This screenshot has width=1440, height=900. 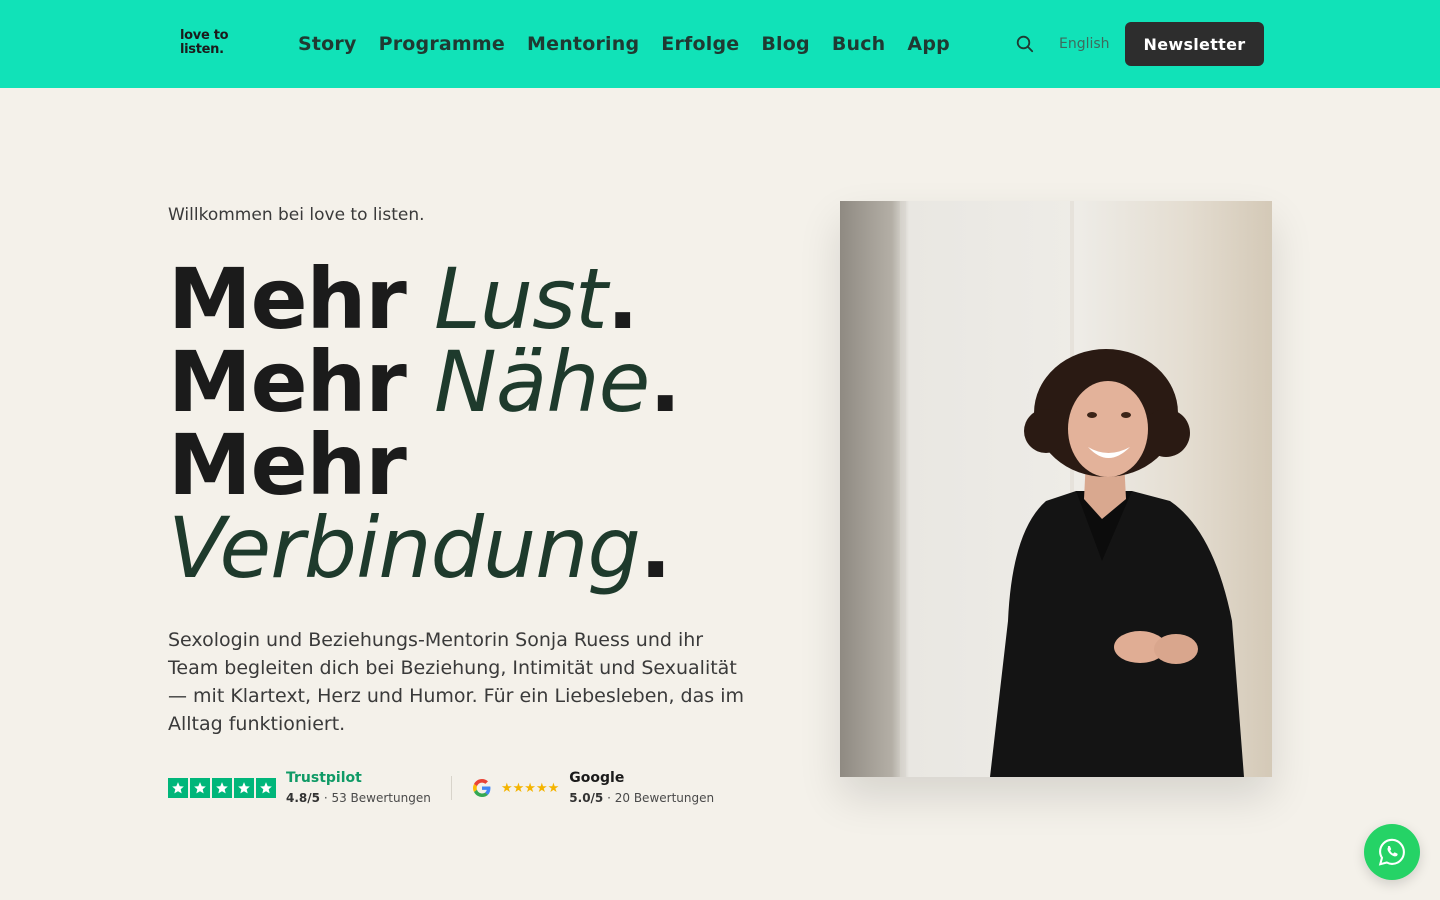 What do you see at coordinates (928, 44) in the screenshot?
I see `nav-app: App` at bounding box center [928, 44].